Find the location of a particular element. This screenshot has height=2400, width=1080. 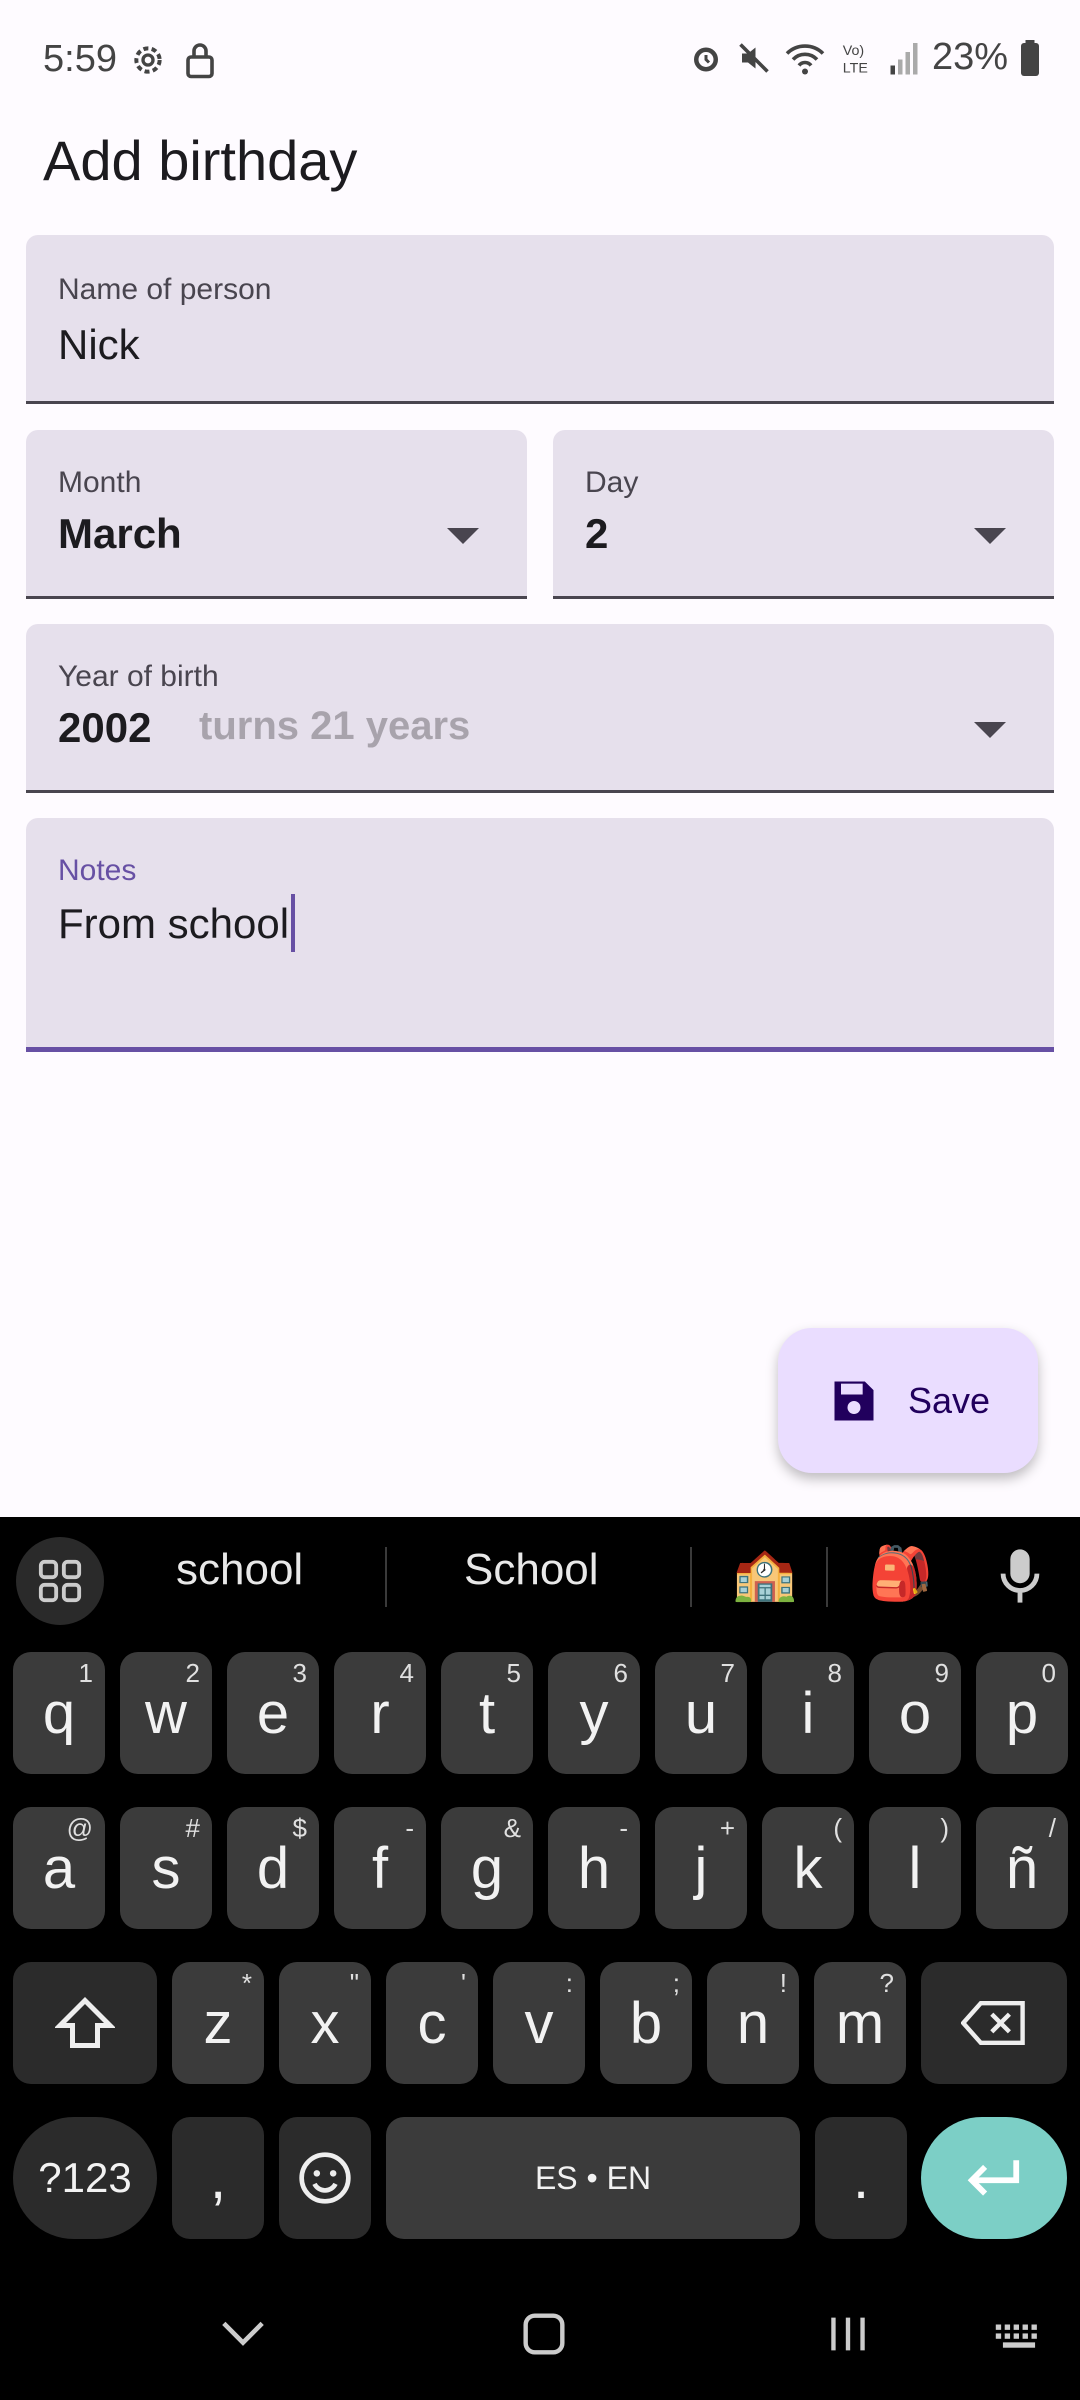

grid-icon is located at coordinates (60, 1581).